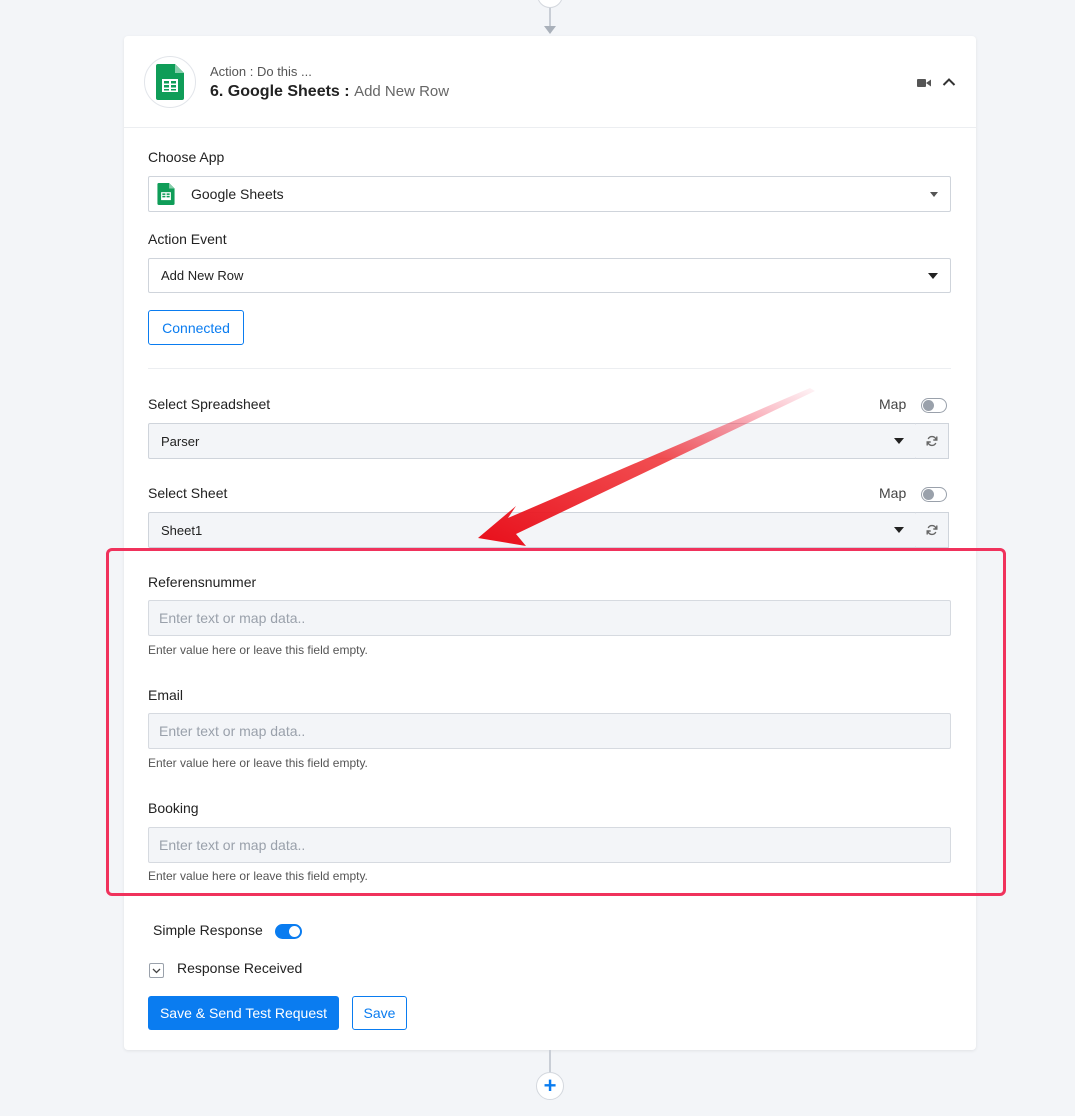 The image size is (1075, 1116). I want to click on spreadsheet-map-toggle, so click(934, 405).